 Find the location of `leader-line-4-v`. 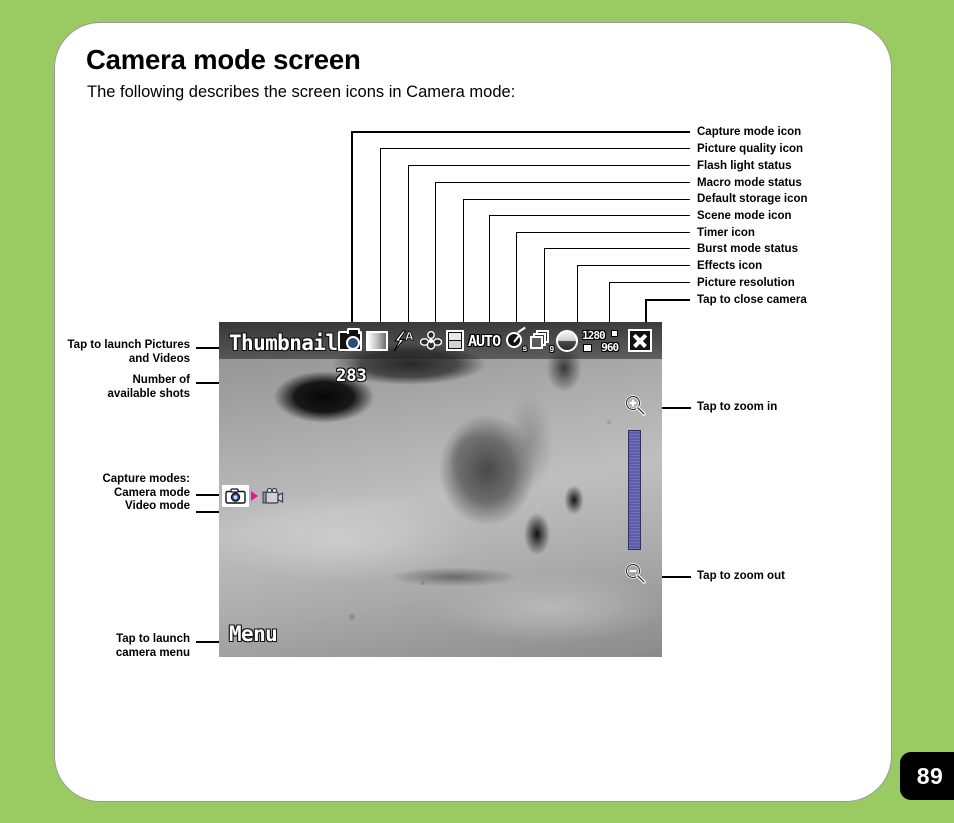

leader-line-4-v is located at coordinates (435, 254).